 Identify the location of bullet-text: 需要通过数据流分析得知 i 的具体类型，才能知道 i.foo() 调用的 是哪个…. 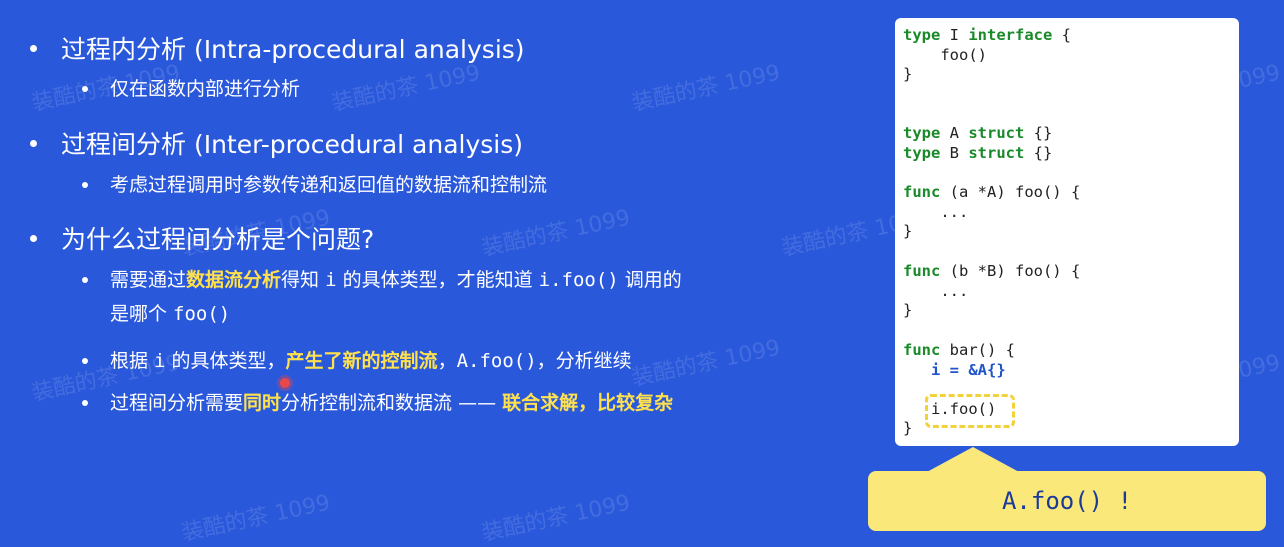
(396, 297).